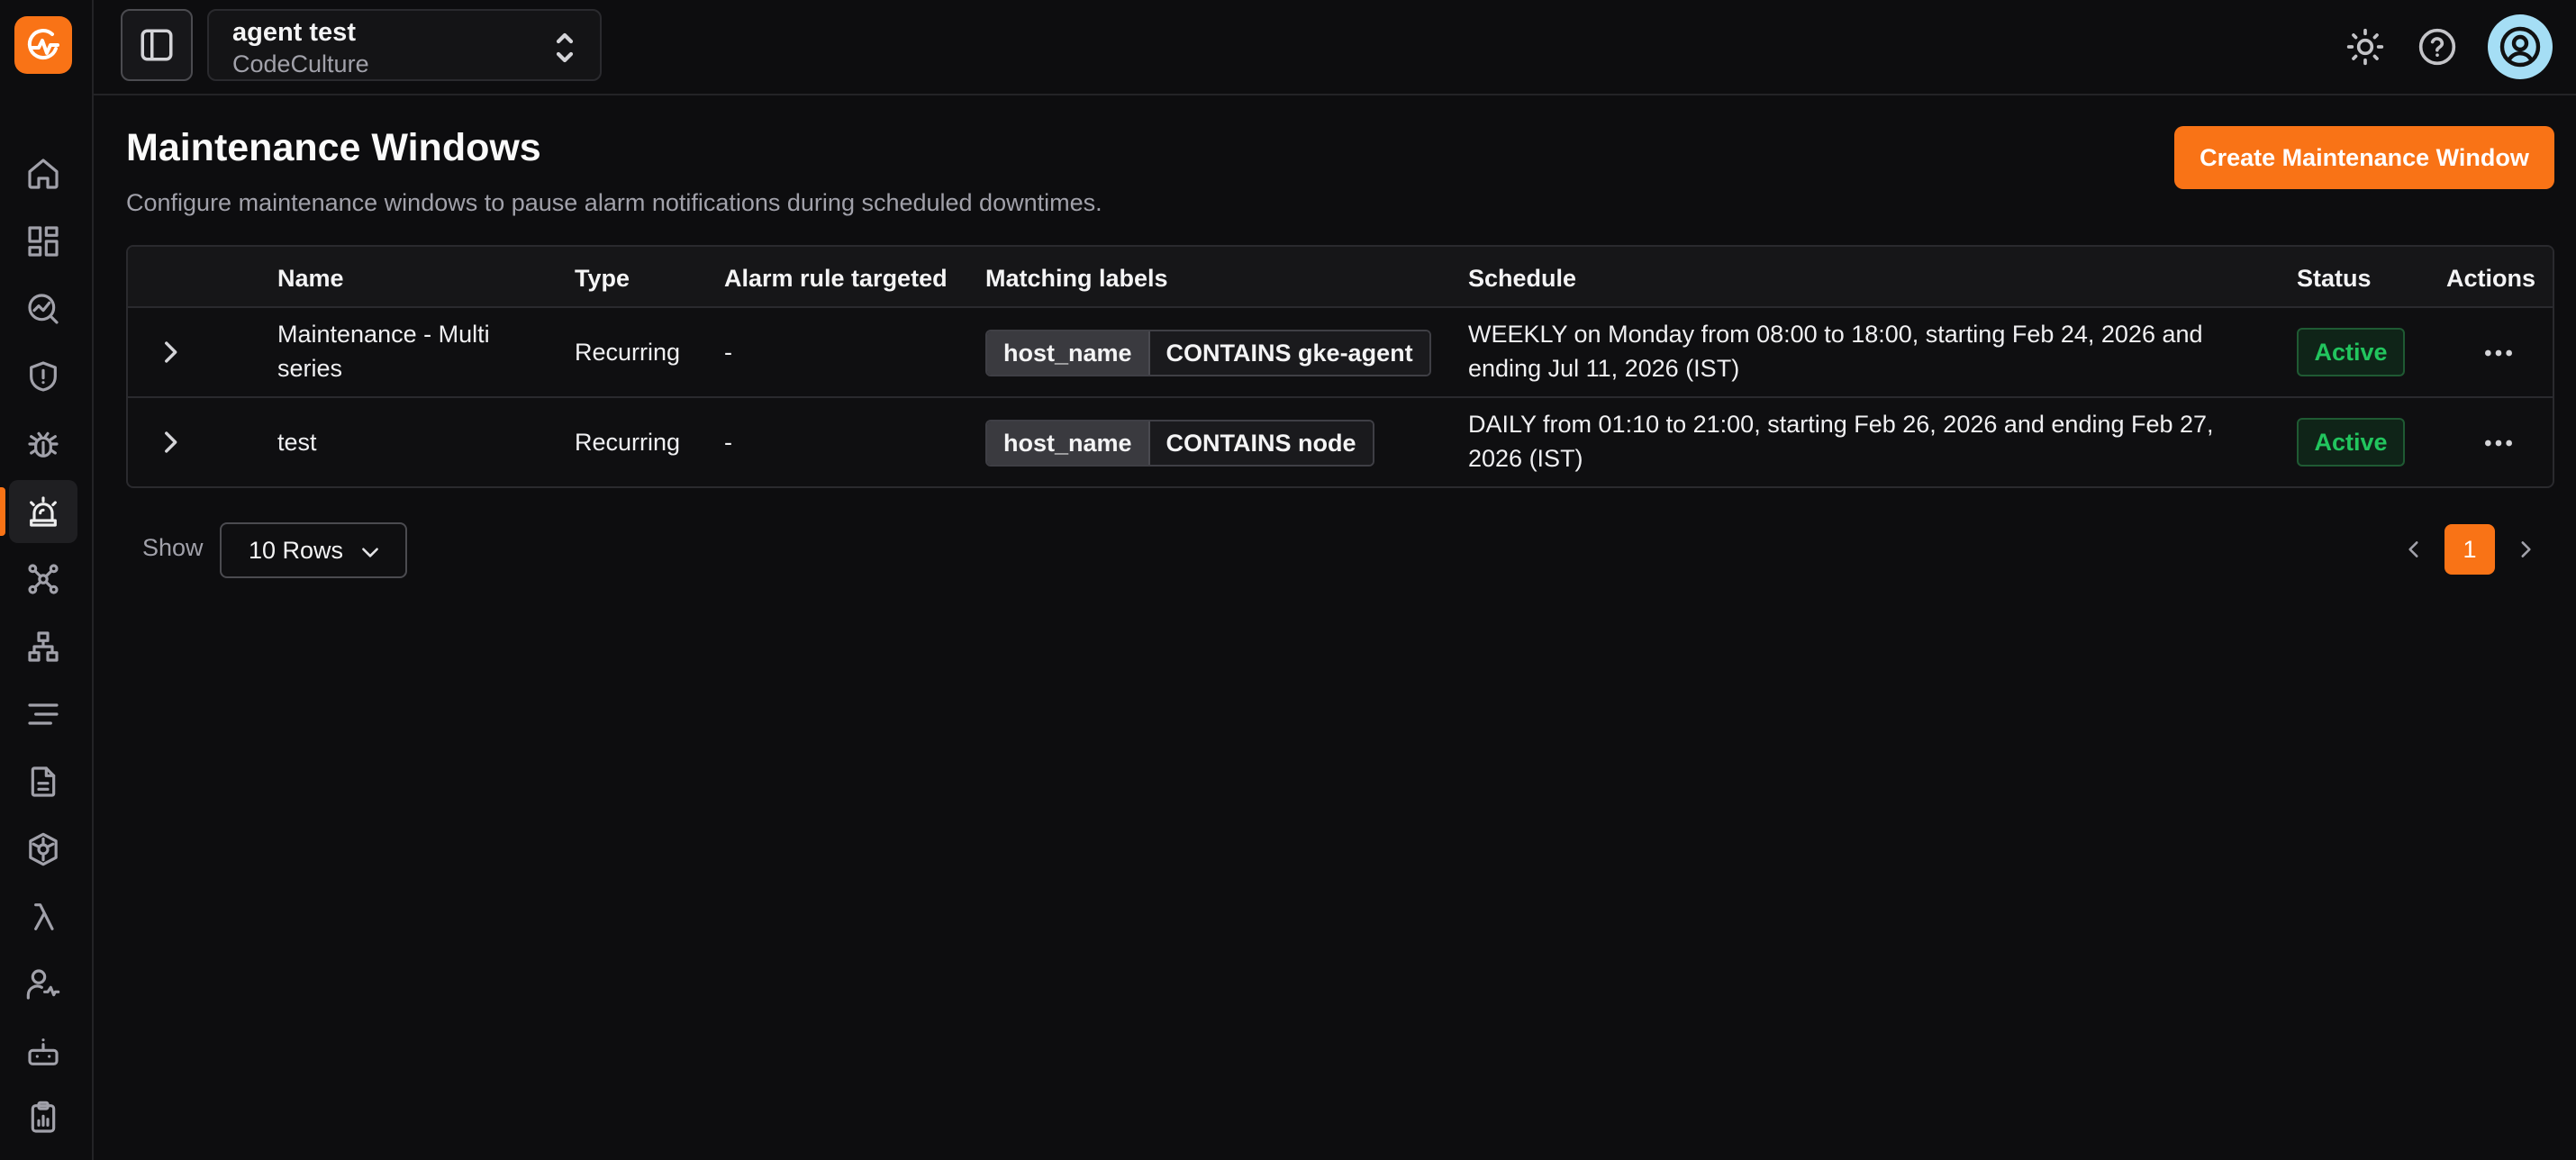 The image size is (2576, 1160). I want to click on sidebar-item-errors, so click(43, 444).